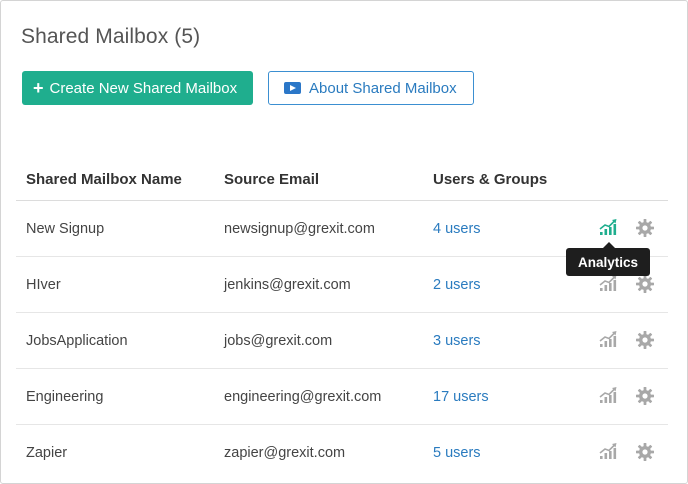 This screenshot has height=484, width=688. Describe the element at coordinates (490, 179) in the screenshot. I see `column-header-users-groups: Users & Groups` at that location.